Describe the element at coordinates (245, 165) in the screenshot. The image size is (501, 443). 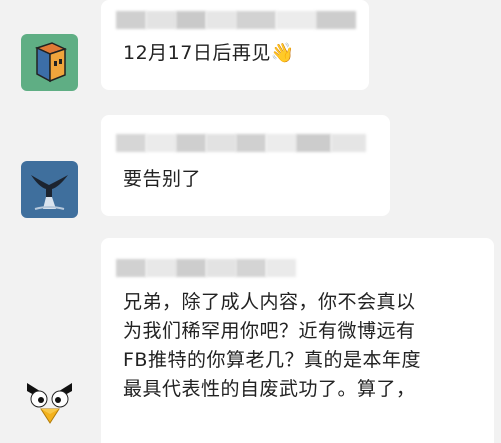
I see `message-bubble-2: 要告别了` at that location.